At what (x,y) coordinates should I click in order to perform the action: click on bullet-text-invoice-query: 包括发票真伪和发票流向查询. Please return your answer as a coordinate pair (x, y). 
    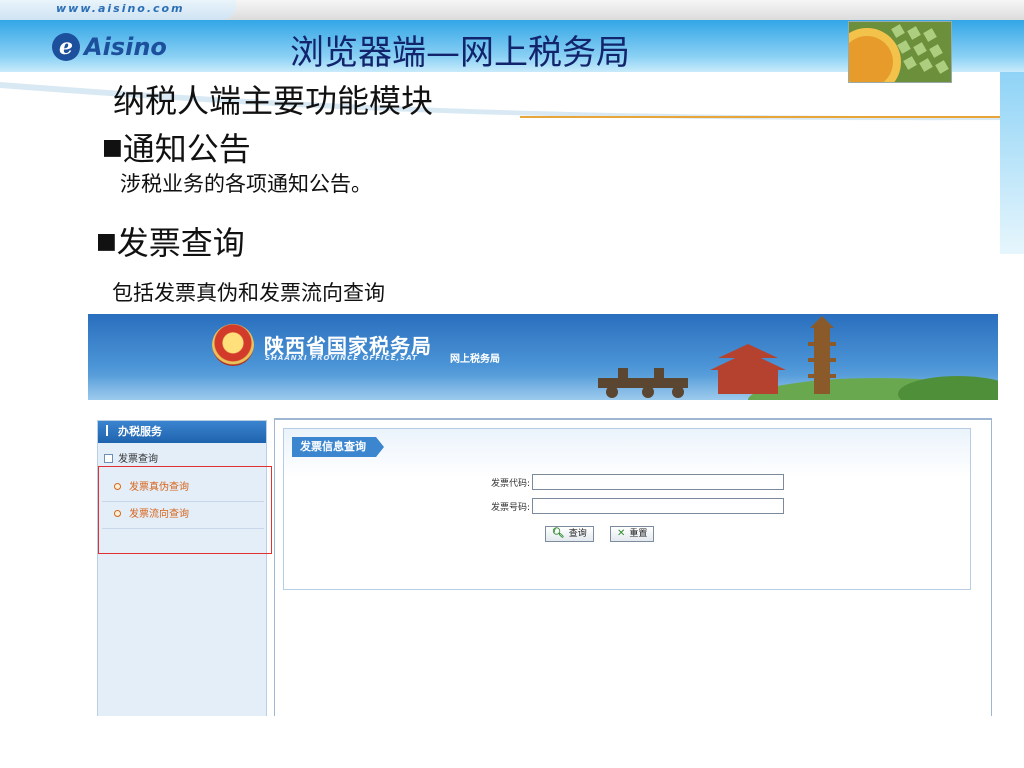
    Looking at the image, I should click on (248, 293).